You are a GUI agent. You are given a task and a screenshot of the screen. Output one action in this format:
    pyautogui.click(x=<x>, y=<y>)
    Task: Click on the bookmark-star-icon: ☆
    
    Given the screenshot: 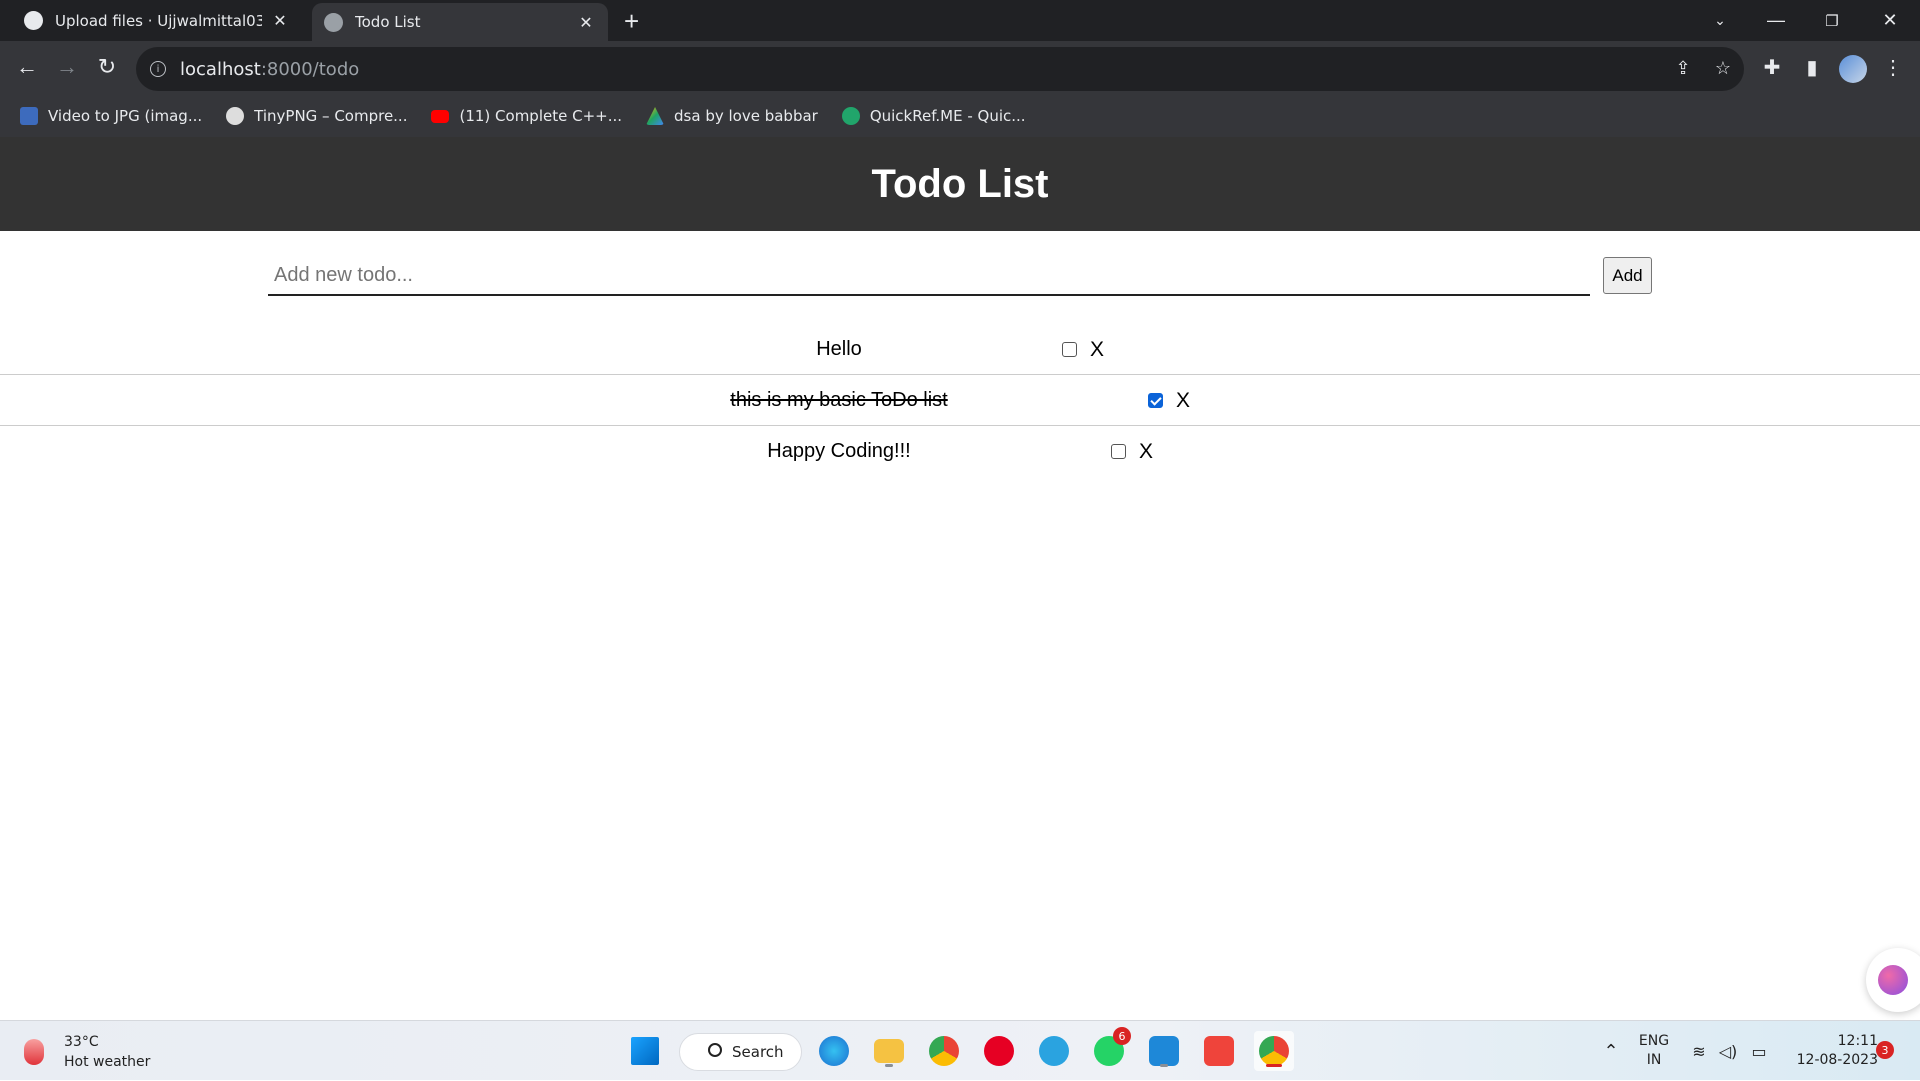 What is the action you would take?
    pyautogui.click(x=1723, y=69)
    